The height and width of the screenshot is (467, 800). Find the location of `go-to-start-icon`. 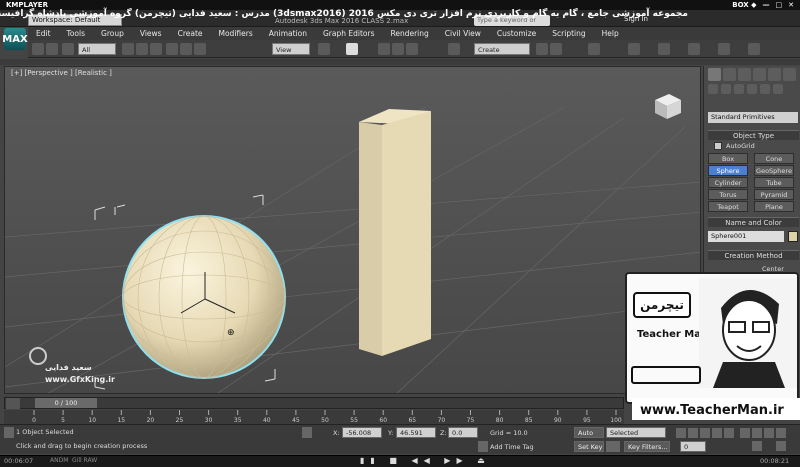

go-to-start-icon is located at coordinates (681, 433).